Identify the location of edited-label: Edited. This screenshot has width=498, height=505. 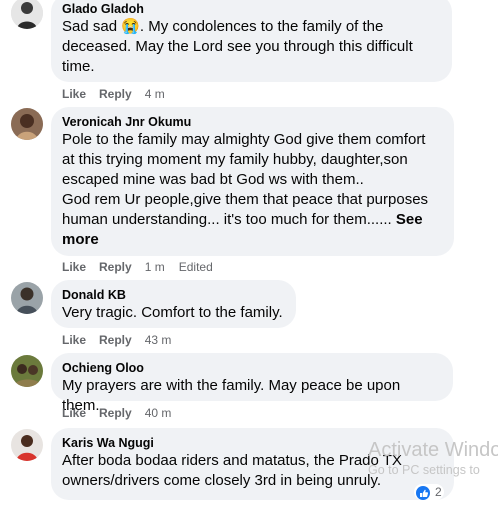
(196, 267).